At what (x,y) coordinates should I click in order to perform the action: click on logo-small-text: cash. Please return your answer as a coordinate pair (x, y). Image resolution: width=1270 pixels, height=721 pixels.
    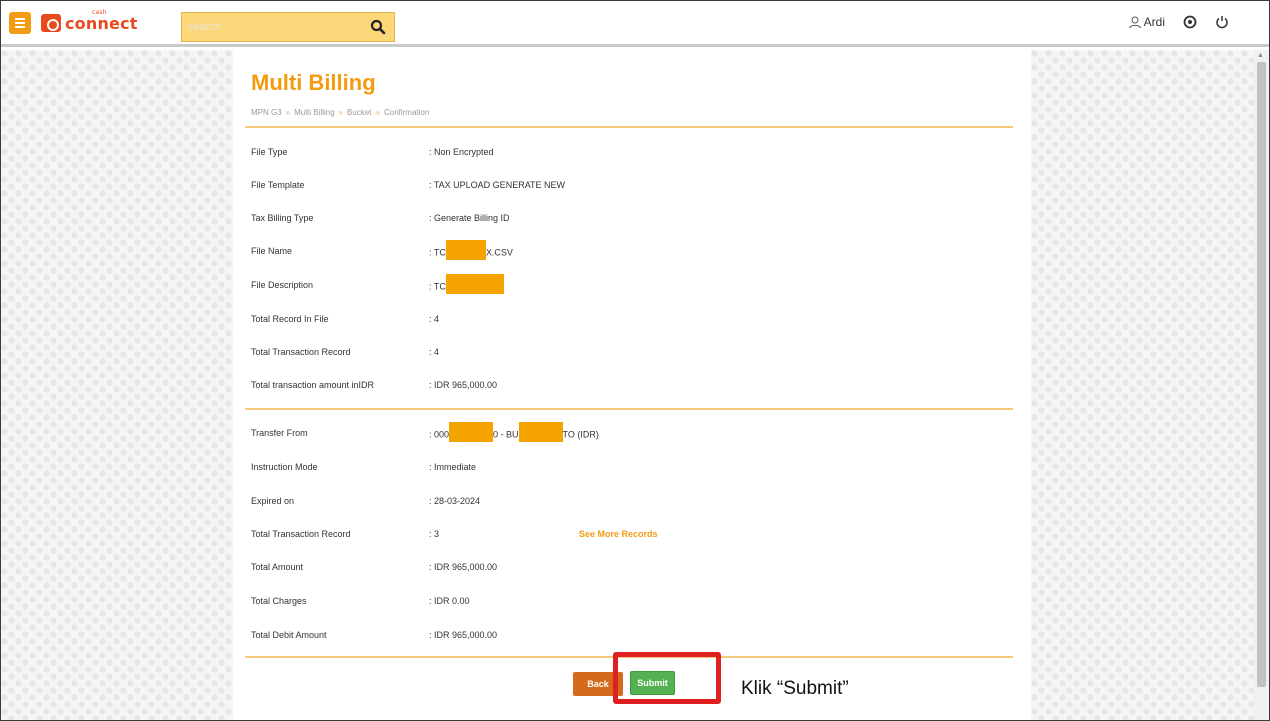
    Looking at the image, I should click on (99, 12).